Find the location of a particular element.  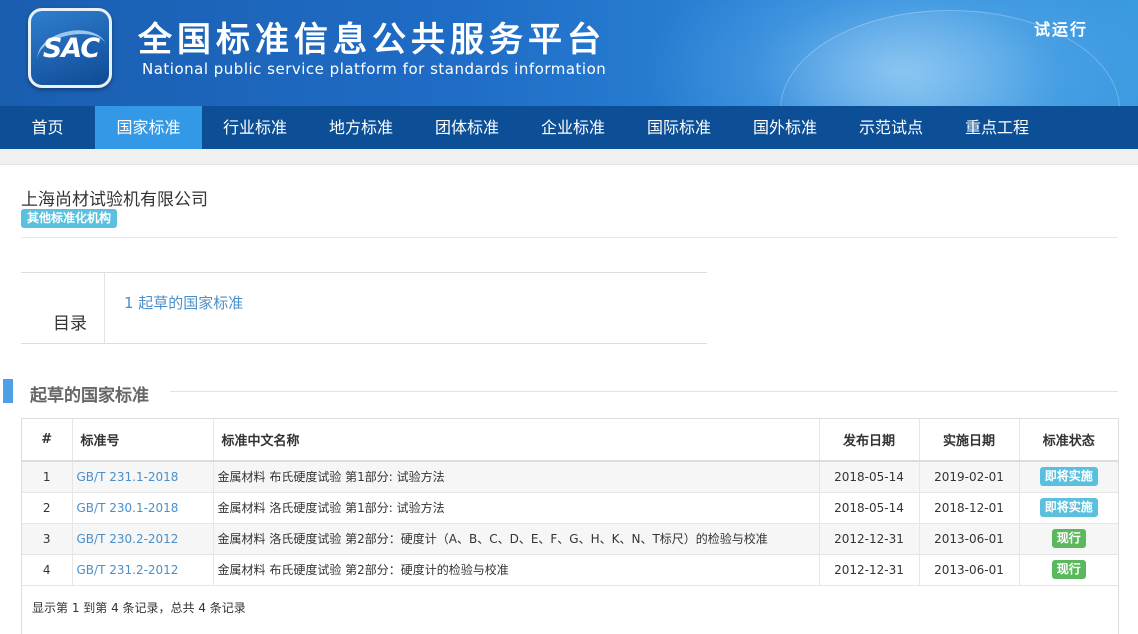

trial-label: 试运行 is located at coordinates (1061, 29).